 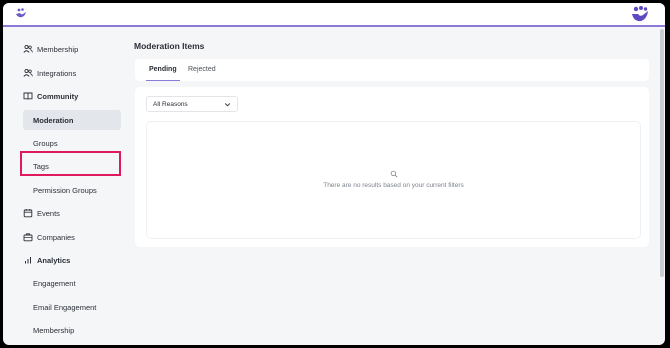 What do you see at coordinates (70, 163) in the screenshot?
I see `tags-highlight-box` at bounding box center [70, 163].